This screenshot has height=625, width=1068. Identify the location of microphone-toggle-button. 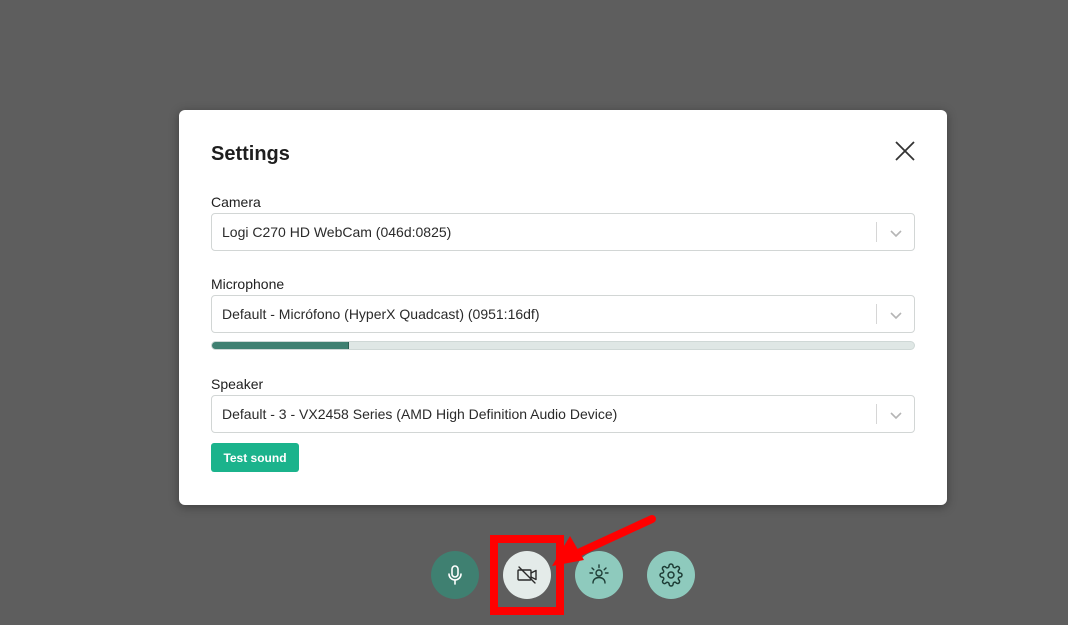
(455, 575).